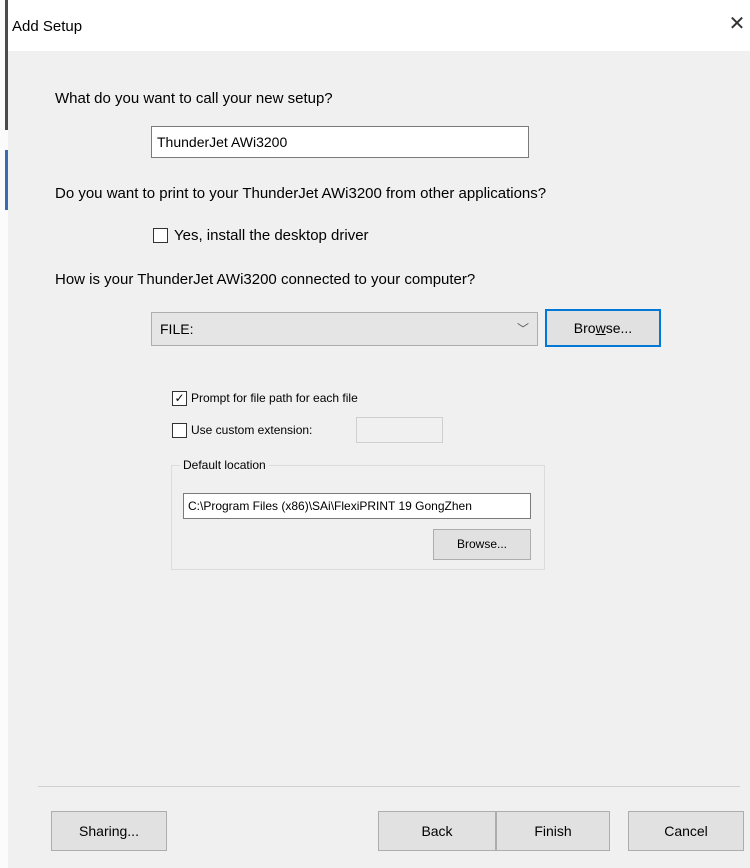 The height and width of the screenshot is (868, 750). I want to click on prompt-file-path-label: Prompt for file path for each file, so click(274, 398).